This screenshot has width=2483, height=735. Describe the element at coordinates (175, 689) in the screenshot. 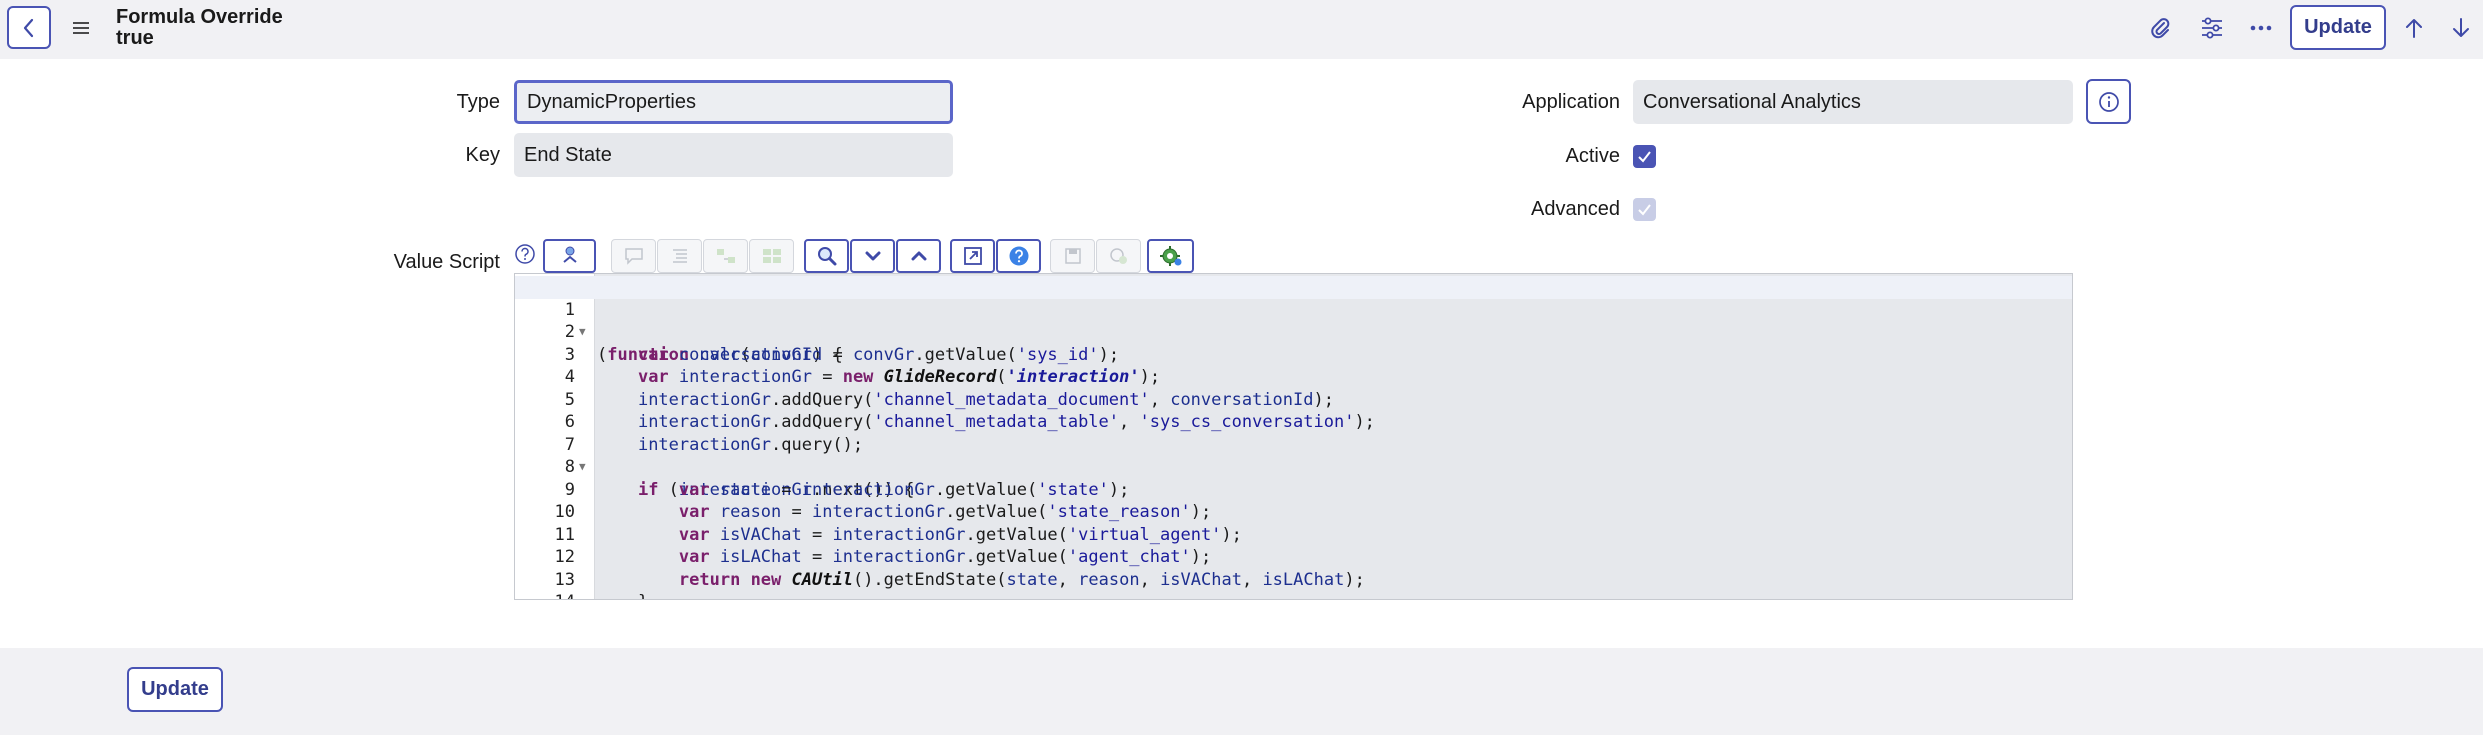

I see `update-button-bottom: Update` at that location.